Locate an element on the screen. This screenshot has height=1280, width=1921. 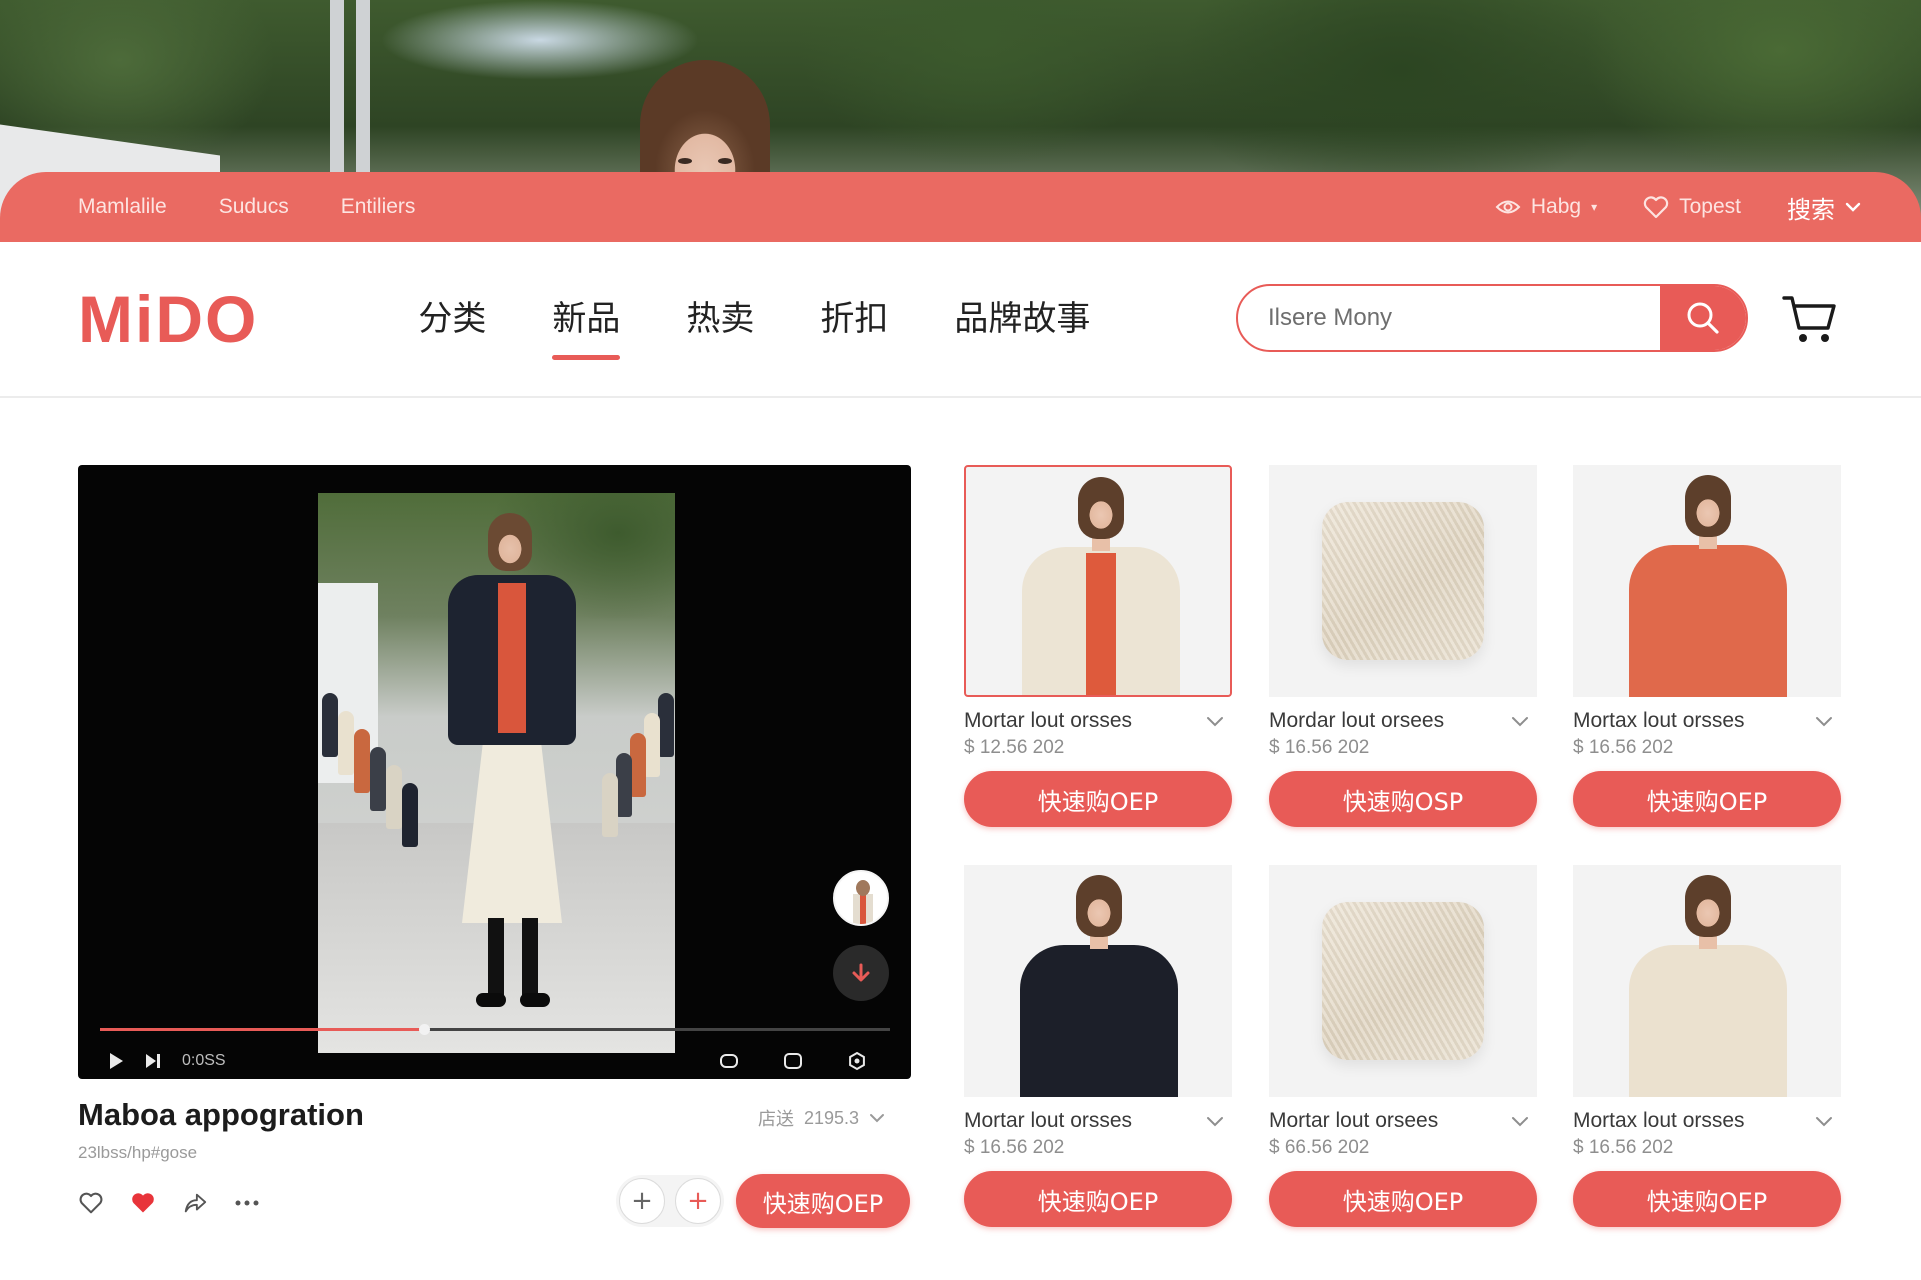
cart-button is located at coordinates (1810, 321).